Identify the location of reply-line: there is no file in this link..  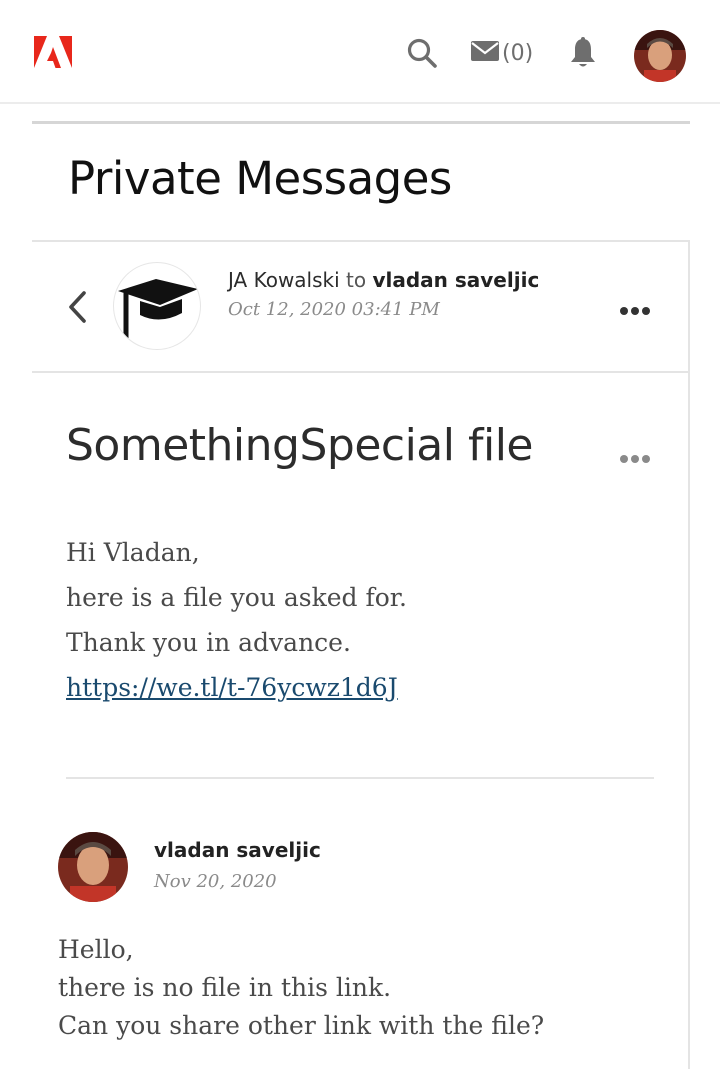
(225, 987).